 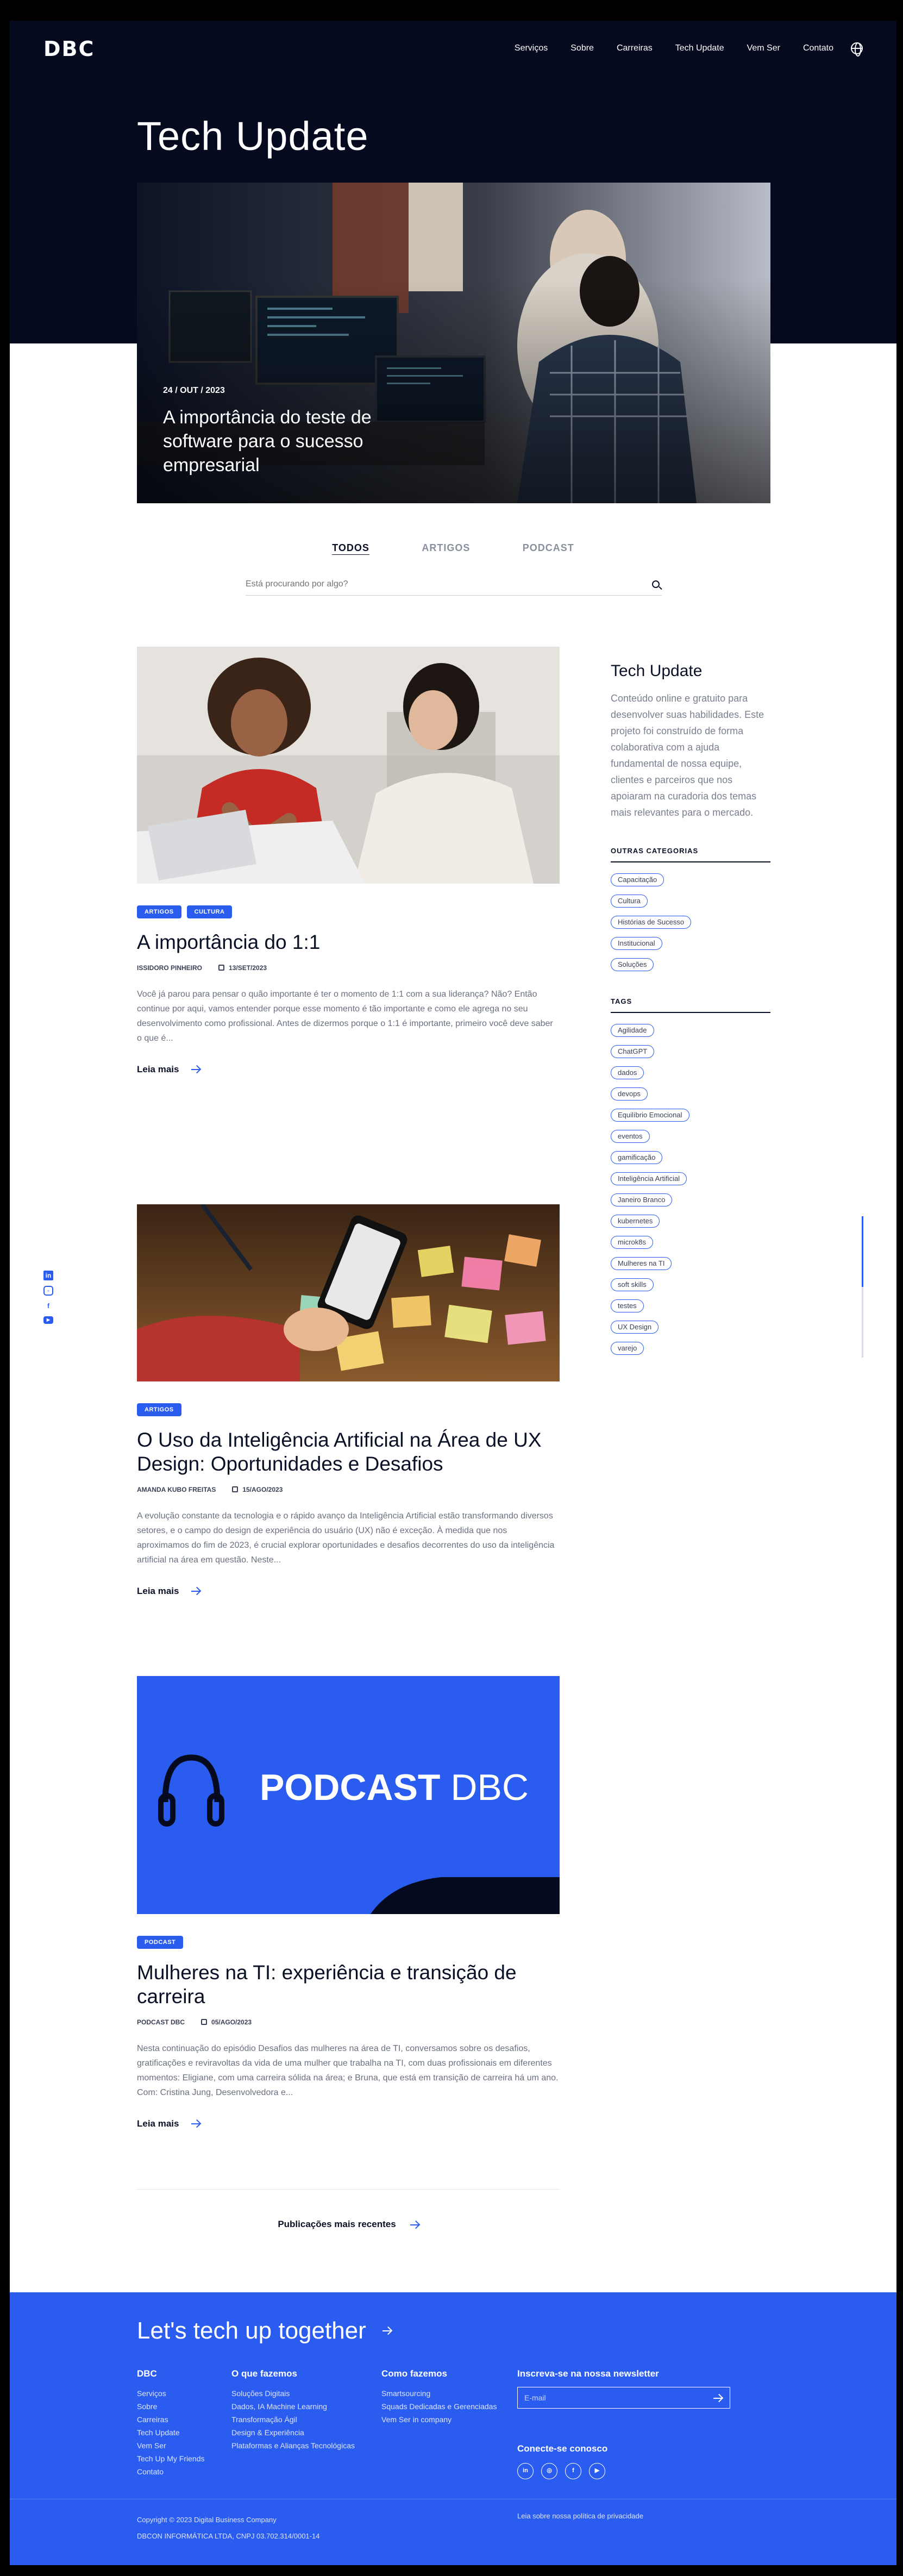 I want to click on tag-item: Mulheres na TI, so click(x=641, y=1263).